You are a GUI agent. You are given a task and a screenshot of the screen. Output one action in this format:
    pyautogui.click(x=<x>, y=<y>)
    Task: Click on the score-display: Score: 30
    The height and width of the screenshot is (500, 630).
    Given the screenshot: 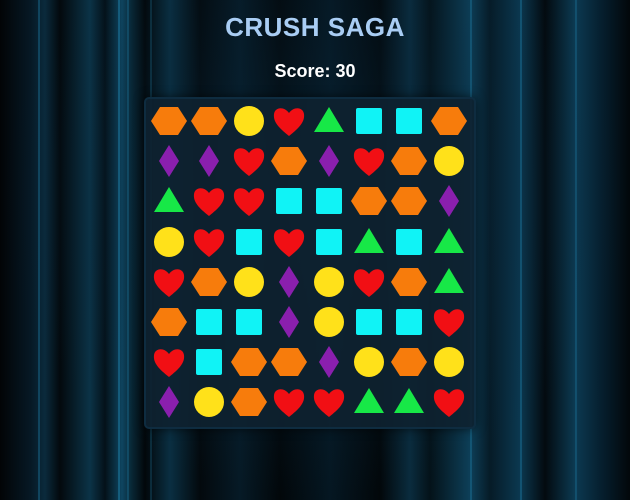 What is the action you would take?
    pyautogui.click(x=315, y=71)
    